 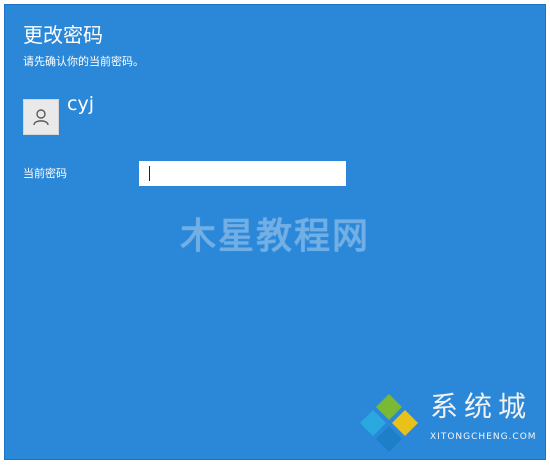 What do you see at coordinates (45, 173) in the screenshot?
I see `current-password-label: 当前密码` at bounding box center [45, 173].